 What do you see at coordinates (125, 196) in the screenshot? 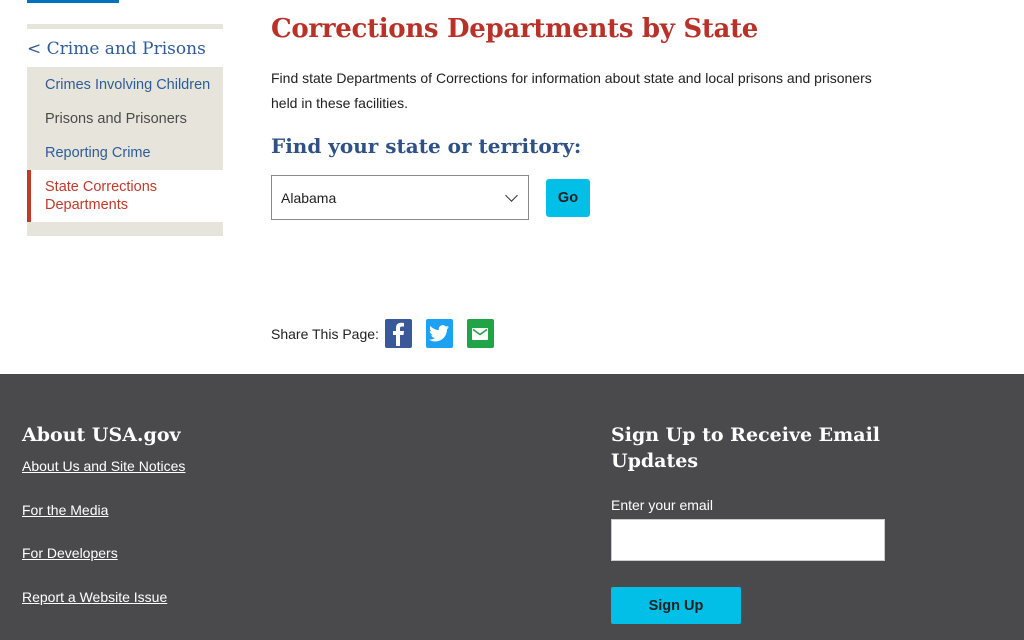
I see `sidebar-item-state-corrections-departments: State Corrections Departments` at bounding box center [125, 196].